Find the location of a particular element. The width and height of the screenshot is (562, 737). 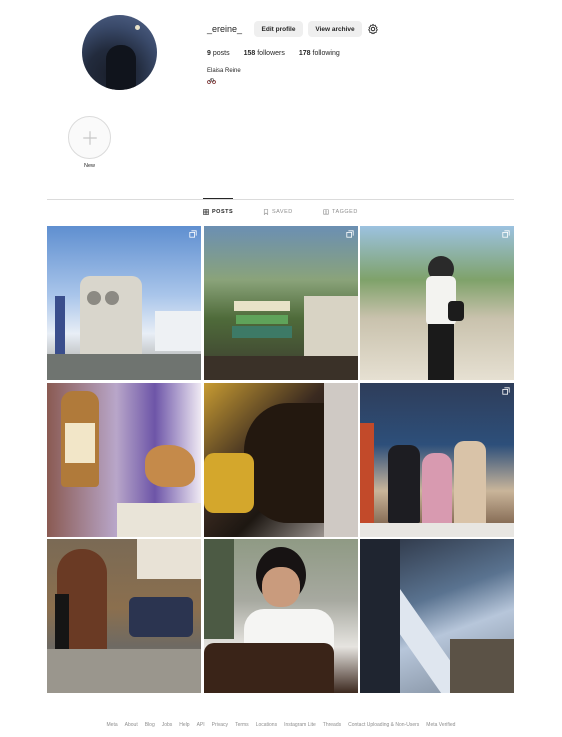

new-highlight-label: New is located at coordinates (89, 166).